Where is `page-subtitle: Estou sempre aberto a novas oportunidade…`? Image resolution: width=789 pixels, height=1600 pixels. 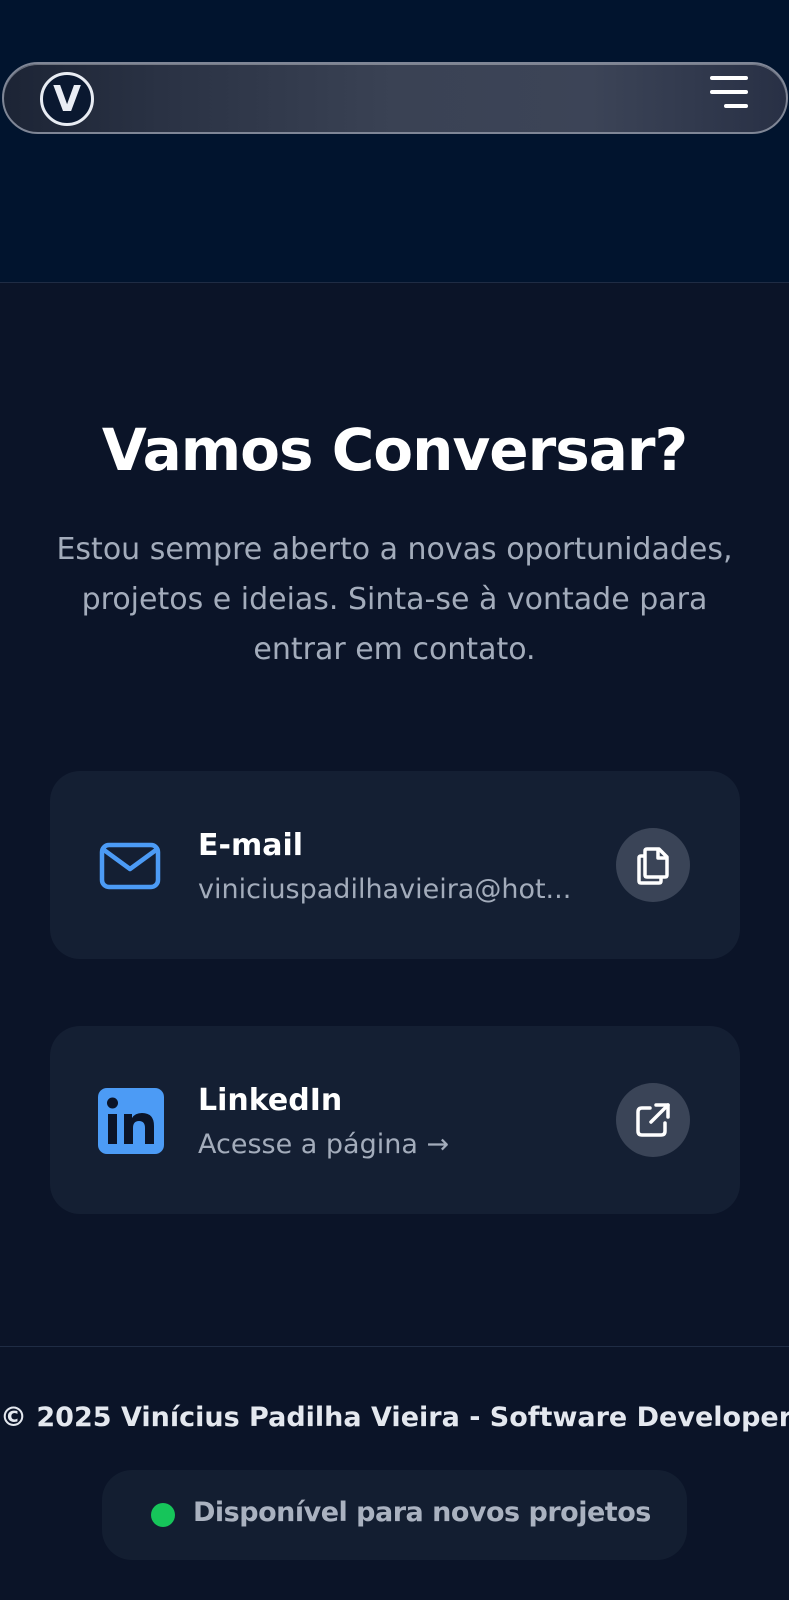 page-subtitle: Estou sempre aberto a novas oportunidade… is located at coordinates (394, 599).